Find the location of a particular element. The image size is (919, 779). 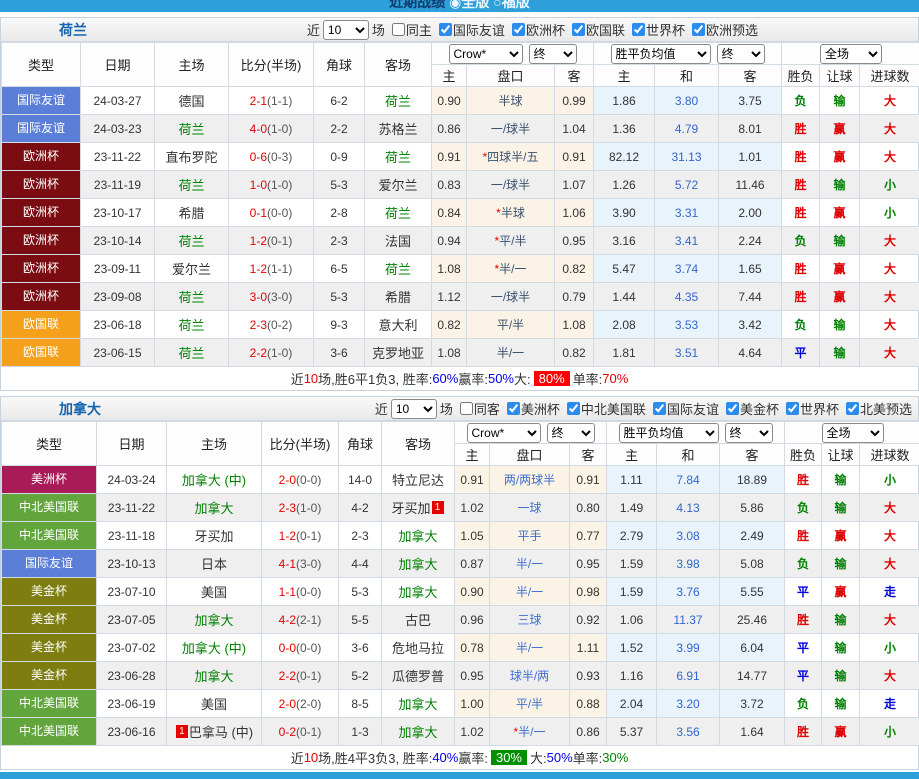

league-filter: 美洲杯 is located at coordinates (530, 408).